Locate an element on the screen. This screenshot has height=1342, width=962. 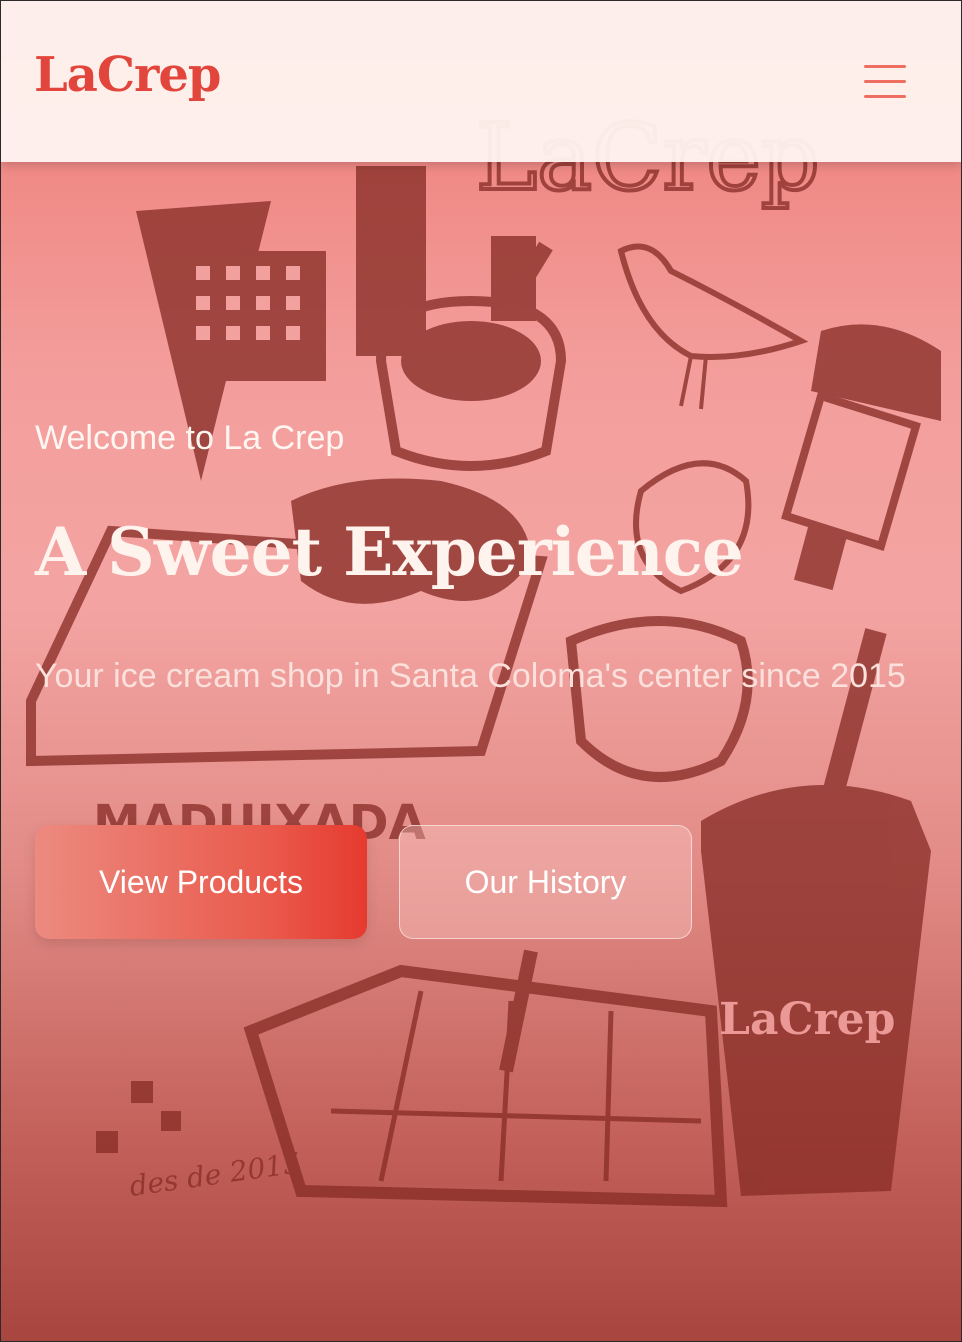
hero-headline: A Sweet Experience is located at coordinates (389, 552).